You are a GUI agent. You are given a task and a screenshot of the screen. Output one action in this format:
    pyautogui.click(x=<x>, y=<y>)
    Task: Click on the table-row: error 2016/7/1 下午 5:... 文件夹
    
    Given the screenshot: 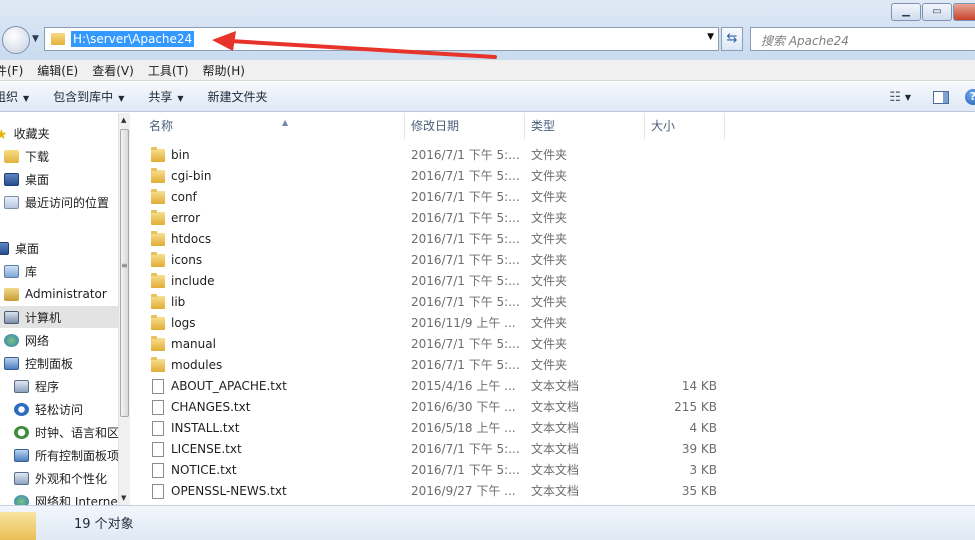 What is the action you would take?
    pyautogui.click(x=553, y=218)
    